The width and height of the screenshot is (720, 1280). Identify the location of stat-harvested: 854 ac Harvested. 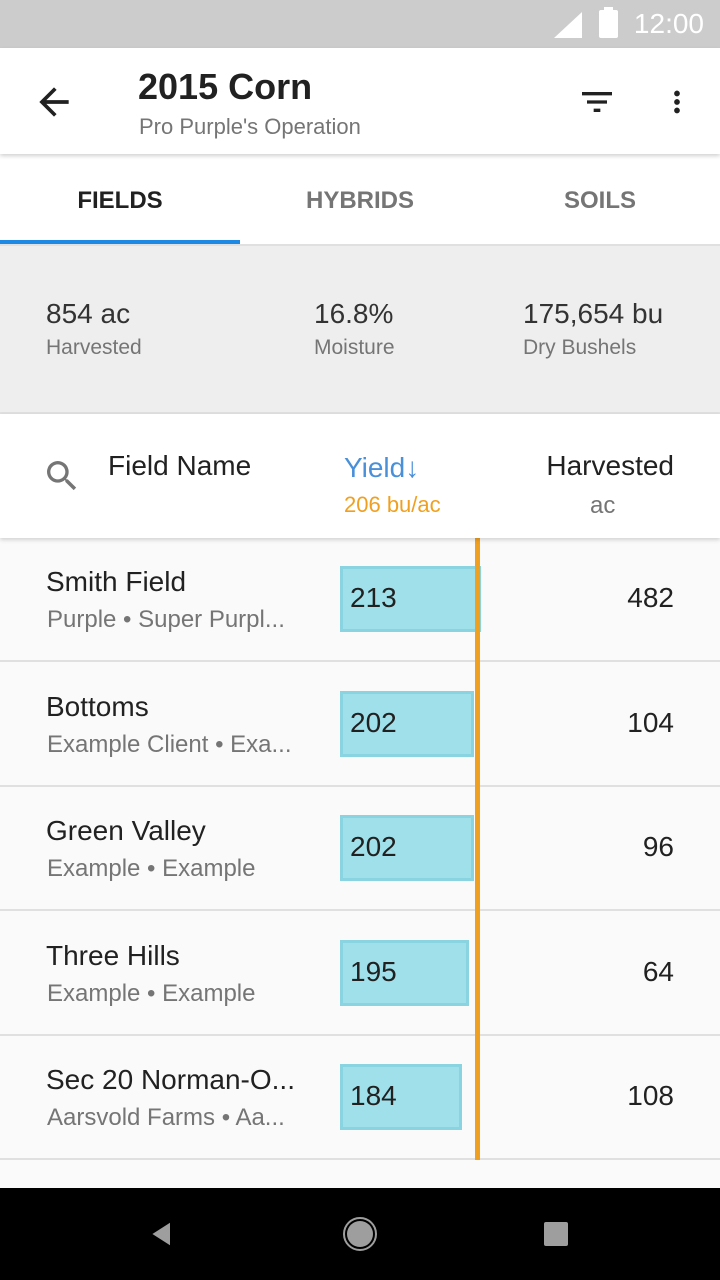
(94, 329).